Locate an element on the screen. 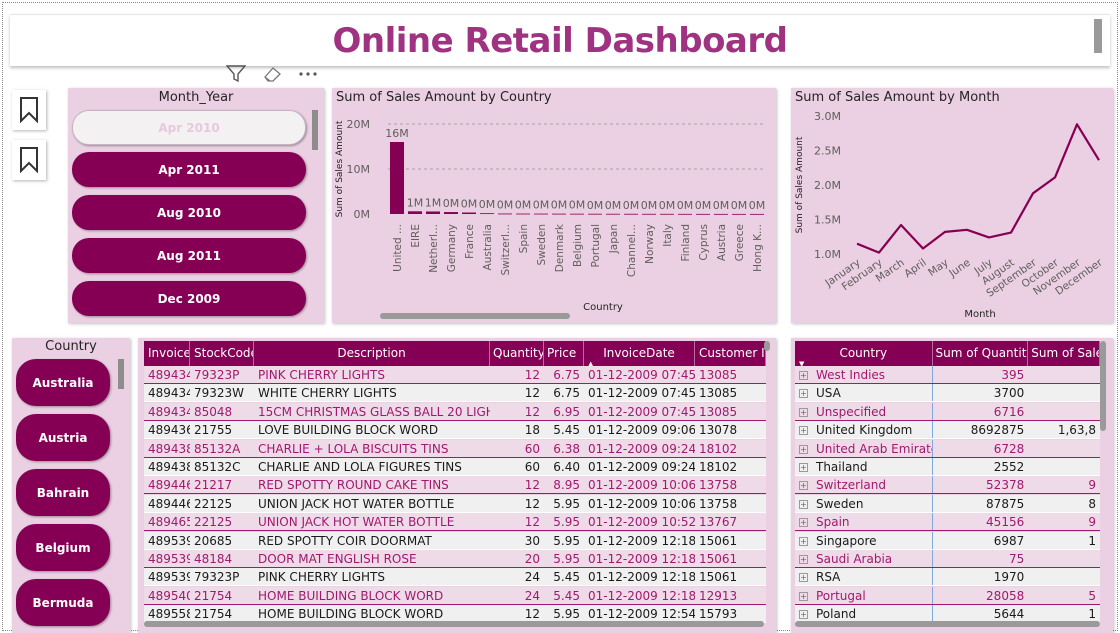  table-cell: 22125 is located at coordinates (213, 503).